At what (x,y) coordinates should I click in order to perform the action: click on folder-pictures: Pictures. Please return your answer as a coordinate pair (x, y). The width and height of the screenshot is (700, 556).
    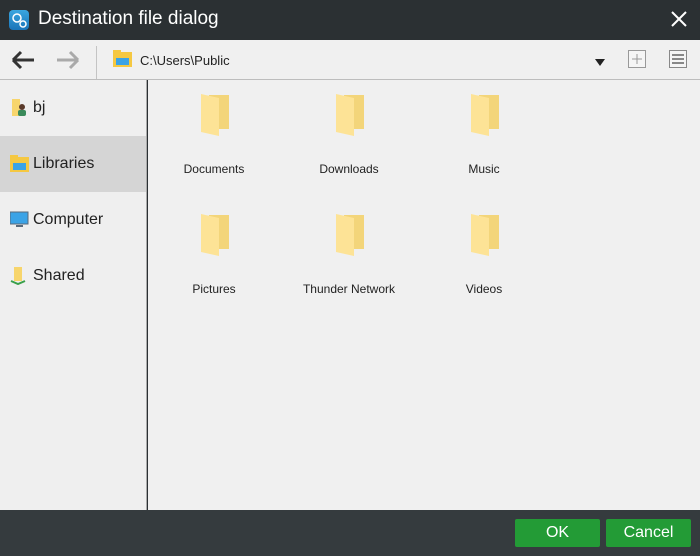
    Looking at the image, I should click on (214, 255).